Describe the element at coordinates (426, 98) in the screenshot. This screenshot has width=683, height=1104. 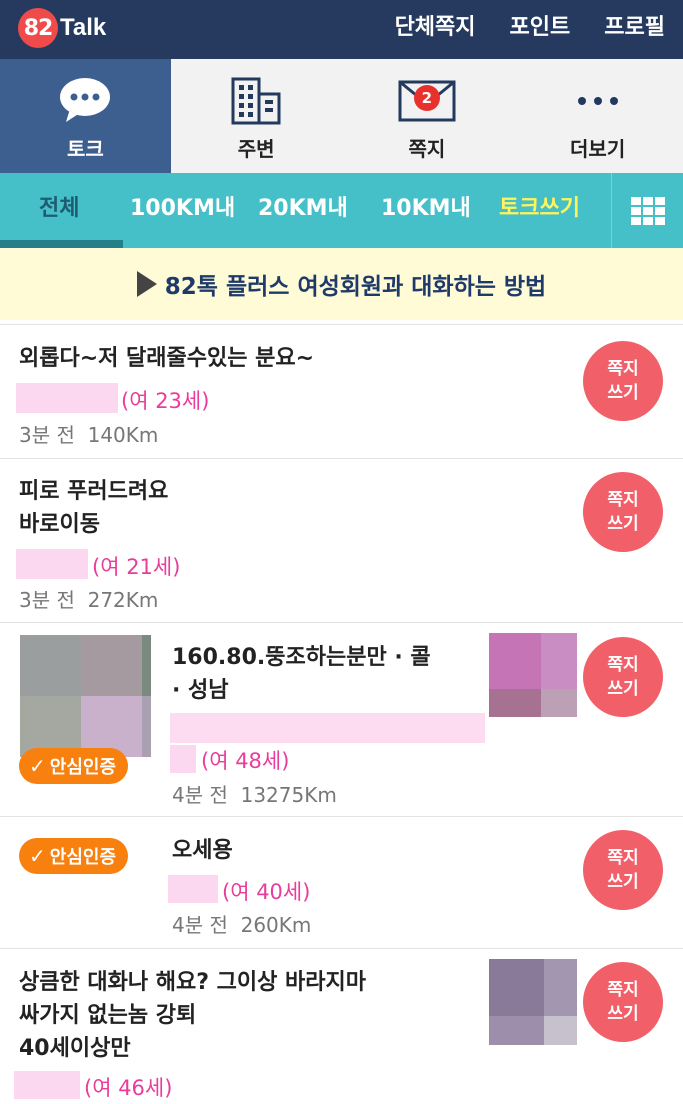
I see `unread-count-badge: 2` at that location.